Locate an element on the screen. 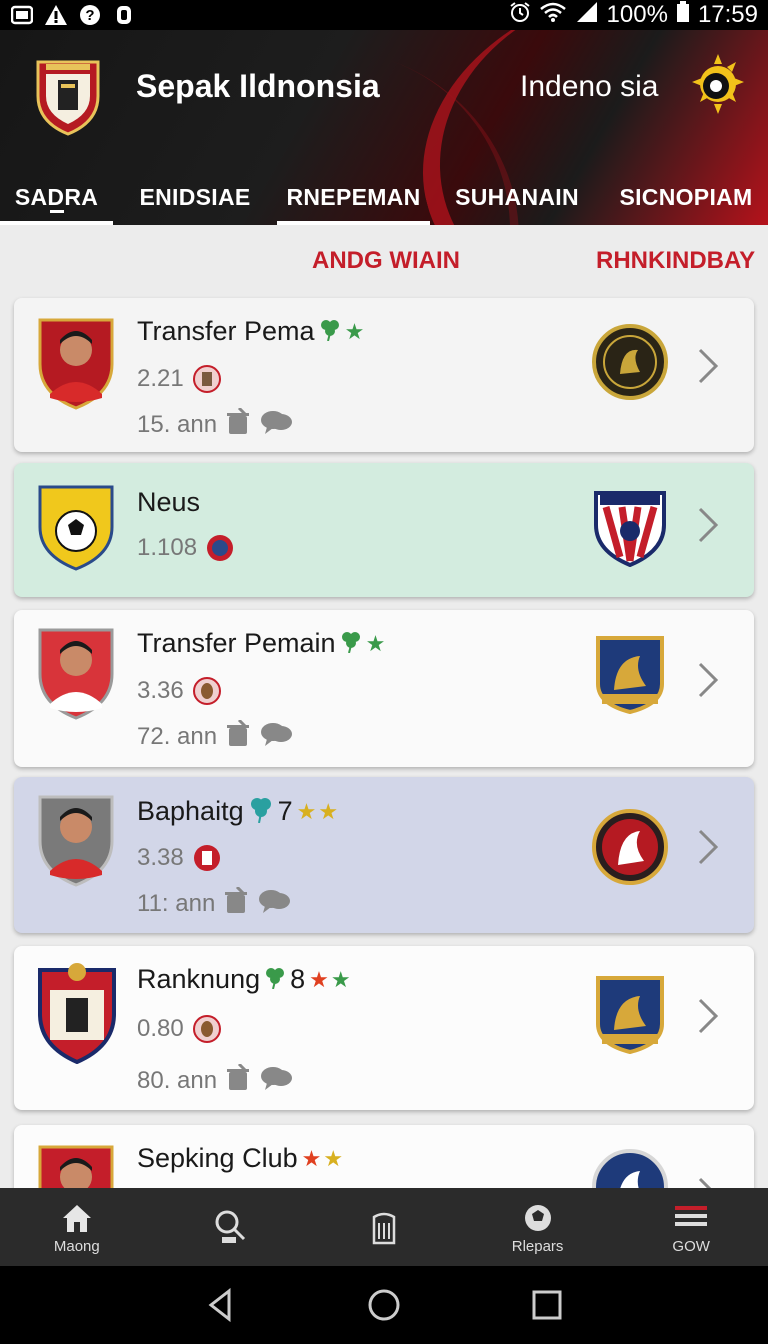 This screenshot has width=768, height=1344. filter-row: ANDG WIAIN RHNKINDBAY is located at coordinates (384, 263).